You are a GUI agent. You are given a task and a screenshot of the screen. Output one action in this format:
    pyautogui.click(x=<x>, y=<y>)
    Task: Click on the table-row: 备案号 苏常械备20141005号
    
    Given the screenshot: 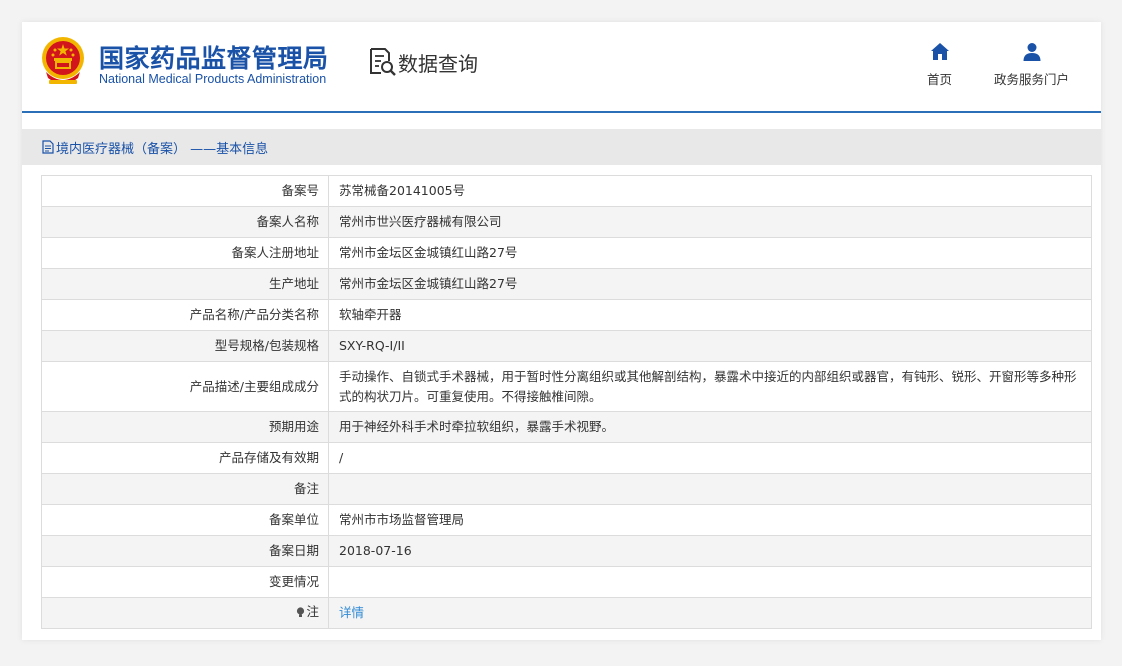 What is the action you would take?
    pyautogui.click(x=566, y=191)
    